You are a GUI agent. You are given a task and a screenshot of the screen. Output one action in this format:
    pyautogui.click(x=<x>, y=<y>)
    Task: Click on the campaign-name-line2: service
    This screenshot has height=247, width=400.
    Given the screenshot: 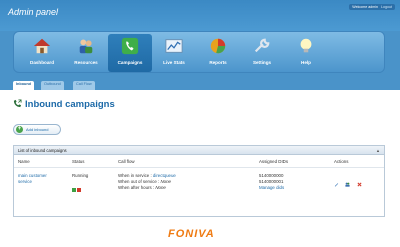 What is the action you would take?
    pyautogui.click(x=25, y=181)
    